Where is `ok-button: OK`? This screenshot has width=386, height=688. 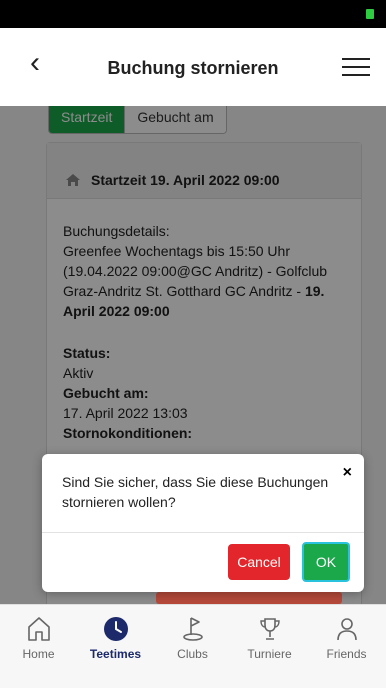
ok-button: OK is located at coordinates (326, 562).